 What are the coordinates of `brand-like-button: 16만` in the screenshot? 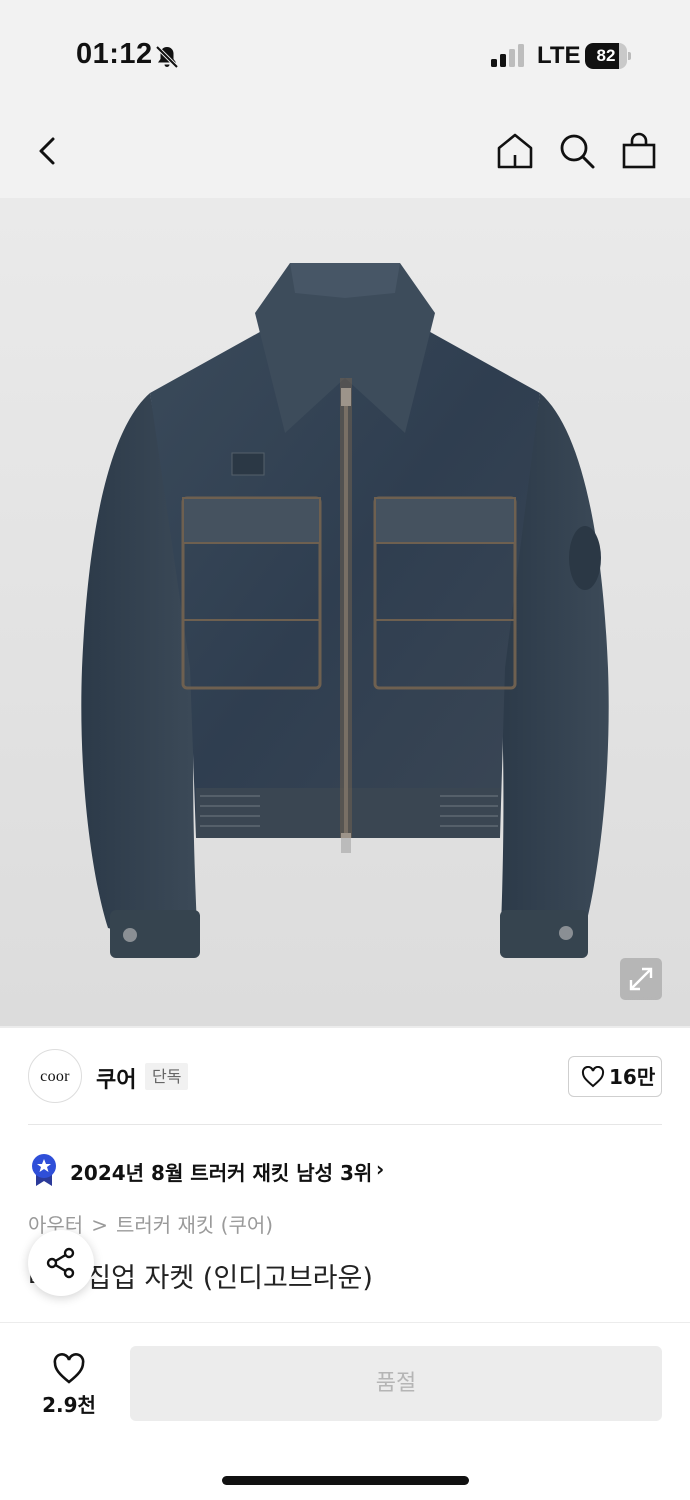 It's located at (615, 1076).